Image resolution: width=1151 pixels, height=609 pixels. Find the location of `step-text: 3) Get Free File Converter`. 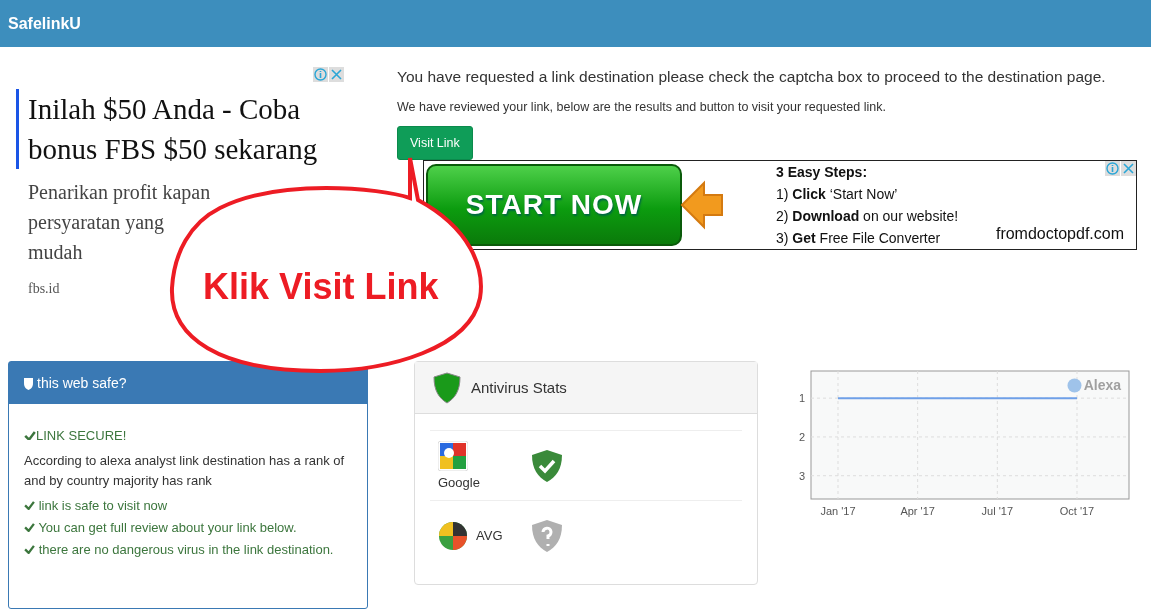

step-text: 3) Get Free File Converter is located at coordinates (859, 238).